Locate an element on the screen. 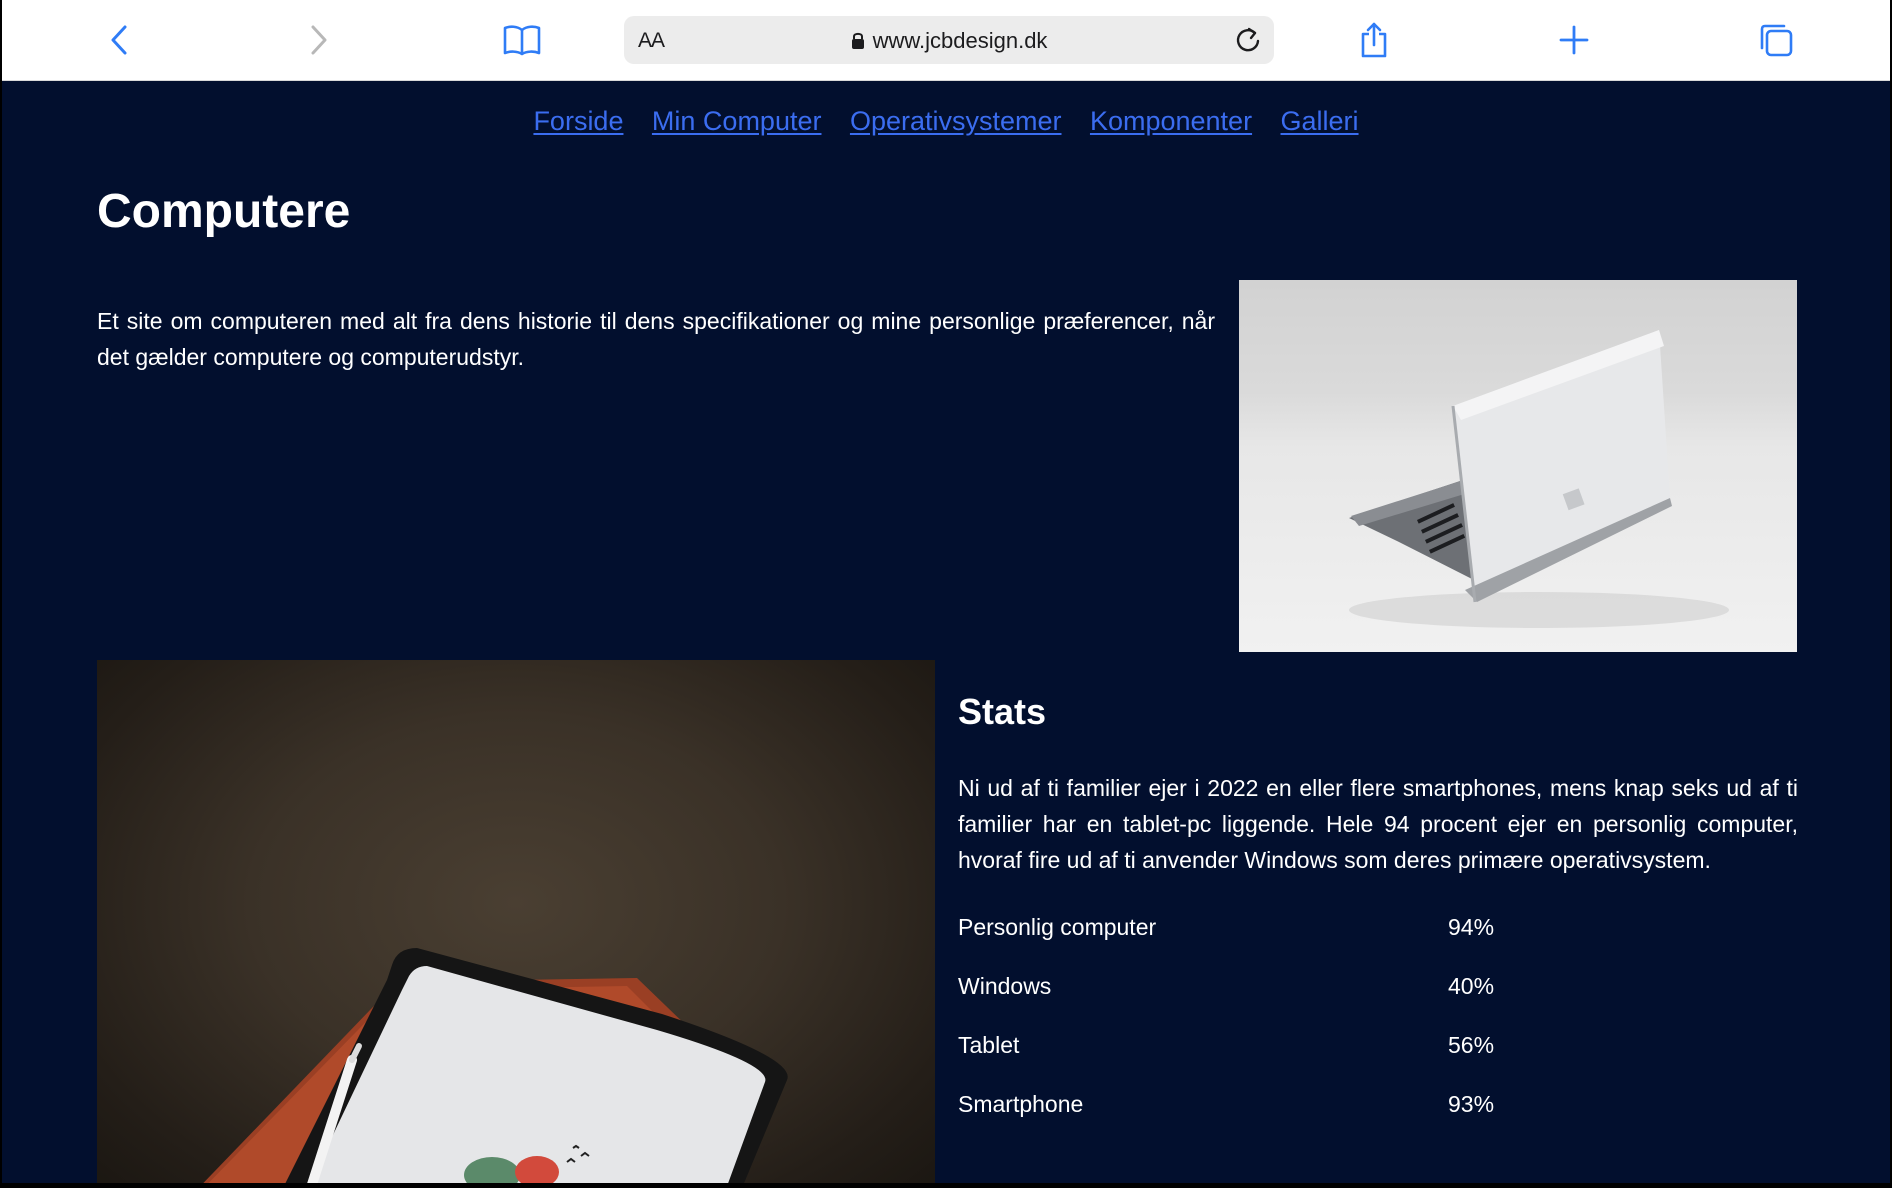 The image size is (1892, 1188). table-row: Smartphone 93% is located at coordinates (1253, 1104).